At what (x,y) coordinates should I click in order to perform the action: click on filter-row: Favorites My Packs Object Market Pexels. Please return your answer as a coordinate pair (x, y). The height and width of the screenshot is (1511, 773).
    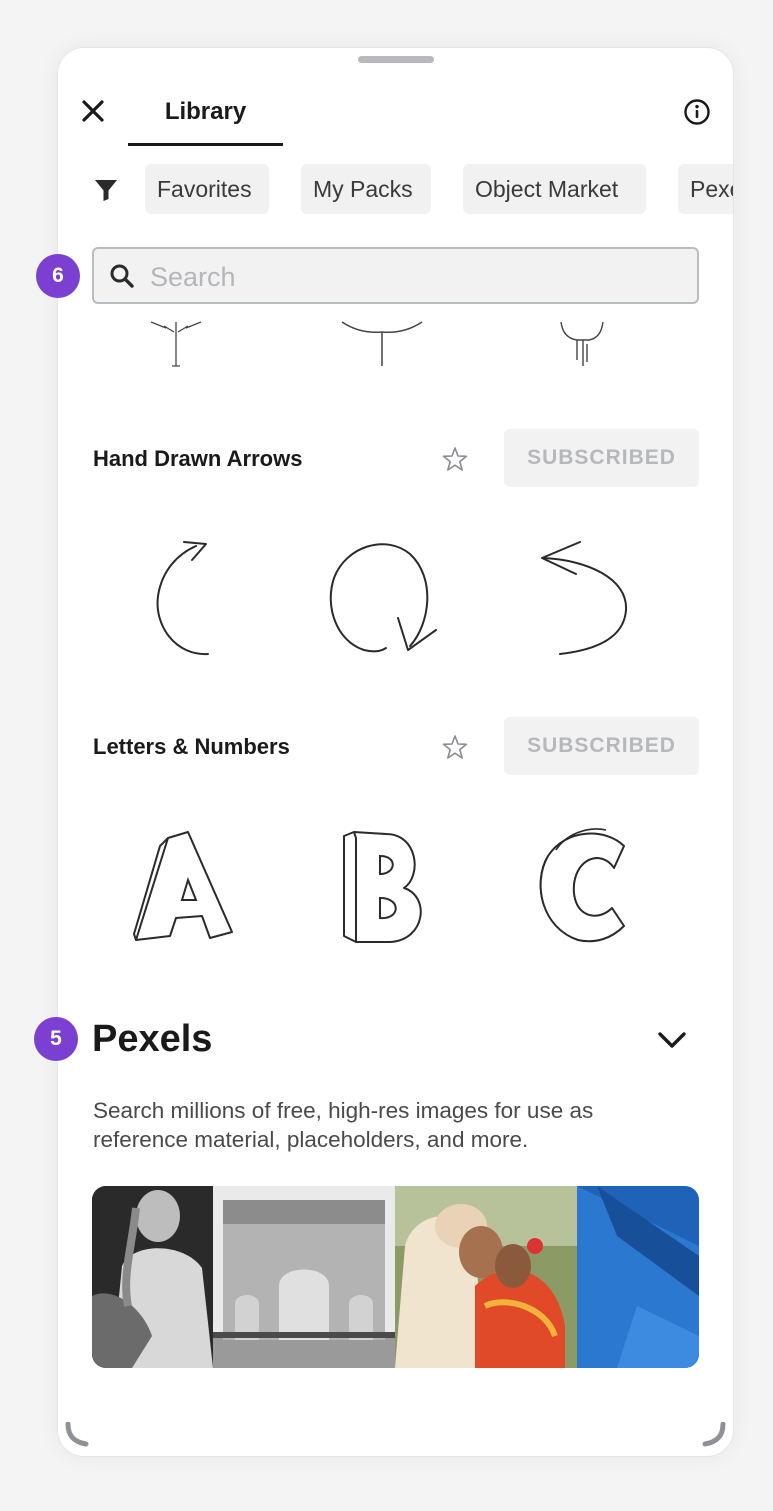
    Looking at the image, I should click on (395, 190).